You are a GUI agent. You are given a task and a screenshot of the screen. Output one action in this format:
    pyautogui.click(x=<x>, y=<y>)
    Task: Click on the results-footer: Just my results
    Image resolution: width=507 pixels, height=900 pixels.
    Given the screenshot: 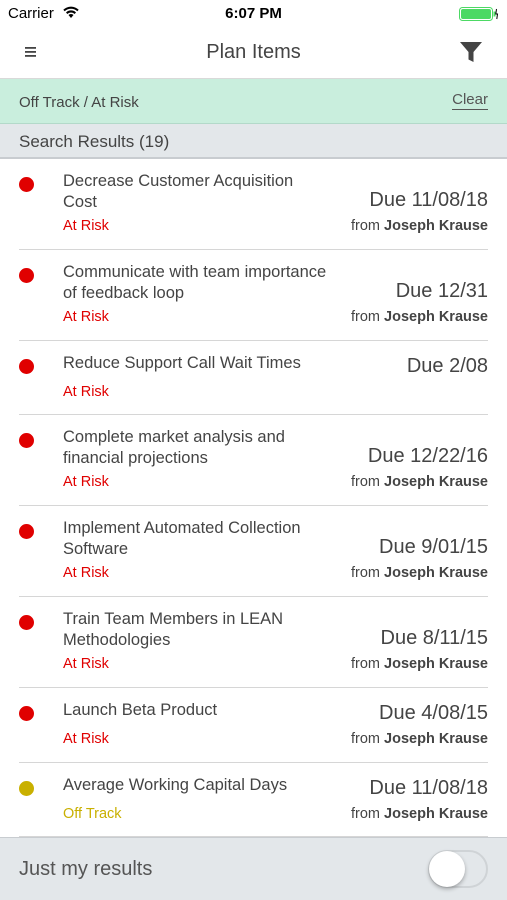 What is the action you would take?
    pyautogui.click(x=253, y=868)
    